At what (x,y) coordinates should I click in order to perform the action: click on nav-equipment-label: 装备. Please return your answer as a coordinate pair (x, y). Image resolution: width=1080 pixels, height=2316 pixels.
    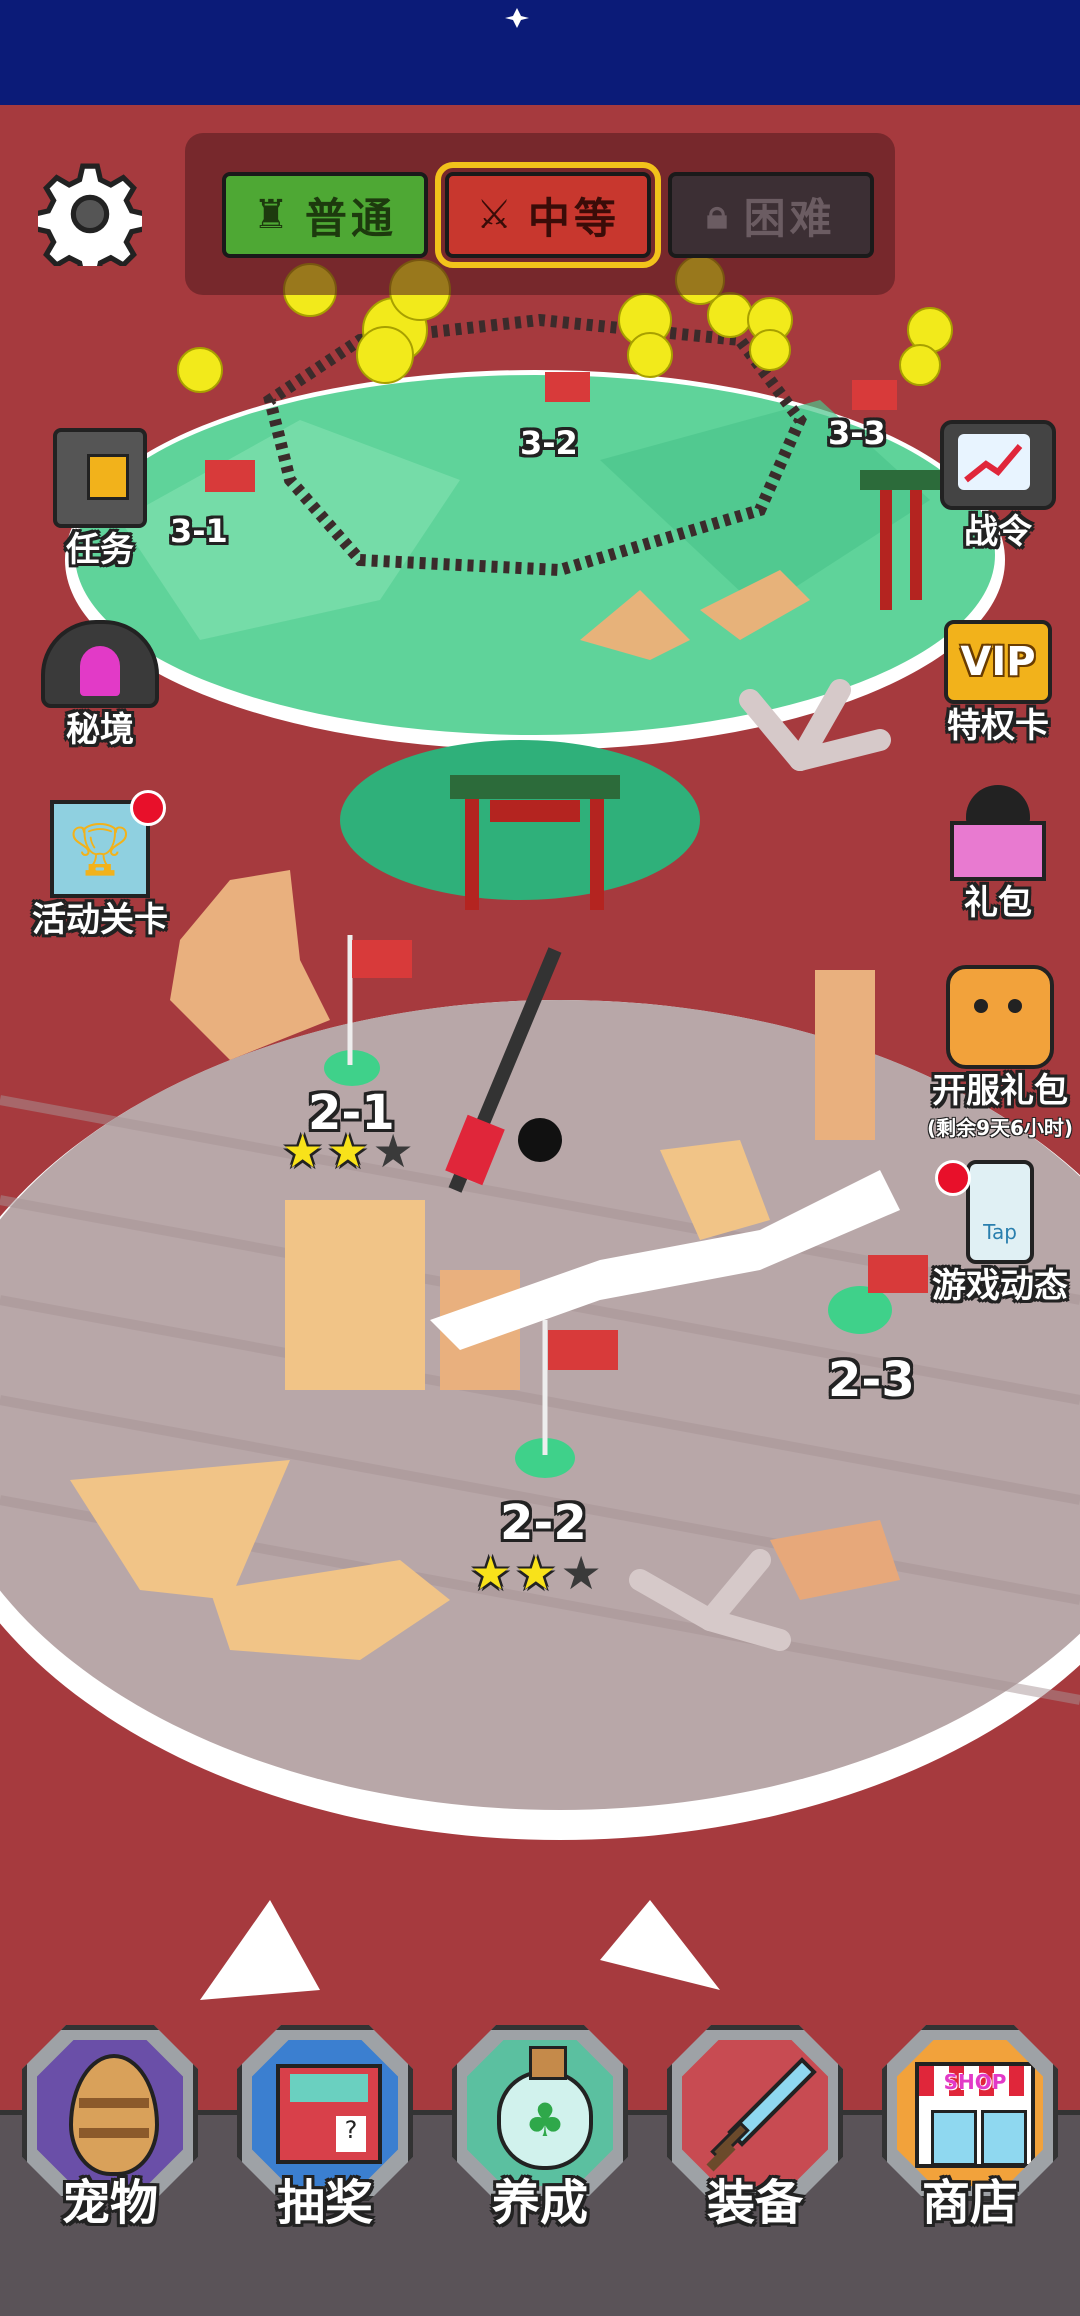
    Looking at the image, I should click on (754, 2203).